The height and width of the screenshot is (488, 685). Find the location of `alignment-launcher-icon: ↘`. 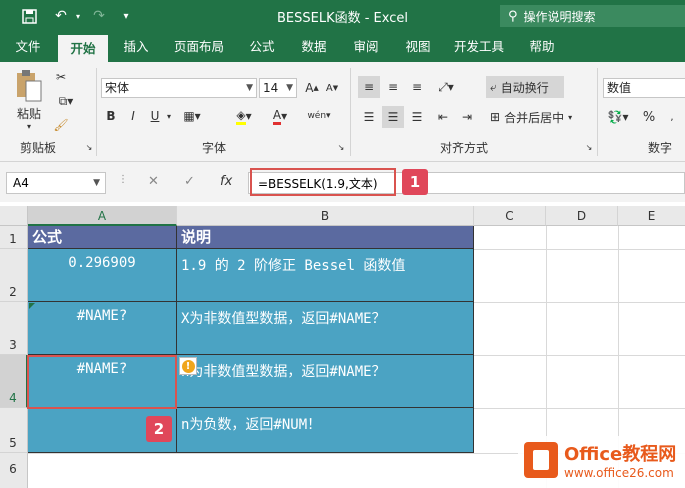

alignment-launcher-icon: ↘ is located at coordinates (589, 147).